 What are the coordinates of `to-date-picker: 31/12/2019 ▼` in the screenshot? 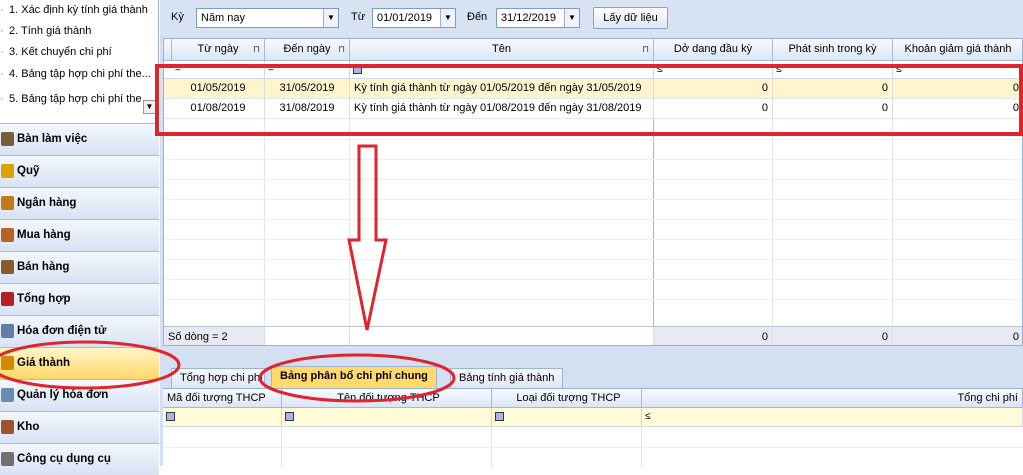 It's located at (538, 18).